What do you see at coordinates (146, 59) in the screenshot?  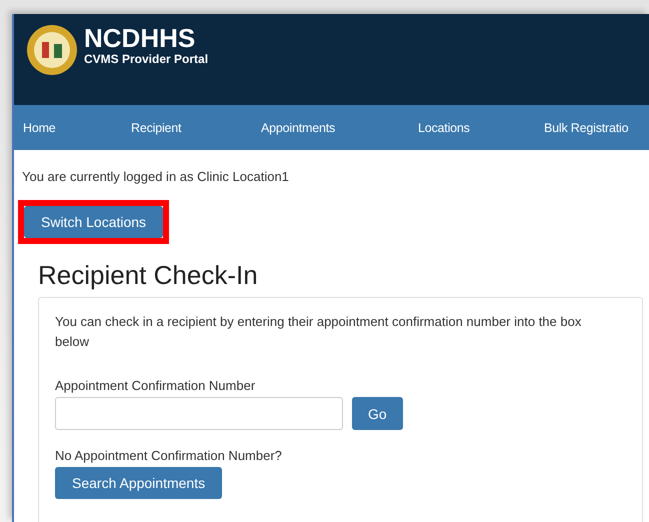 I see `portal-subtitle: CVMS Provider Portal` at bounding box center [146, 59].